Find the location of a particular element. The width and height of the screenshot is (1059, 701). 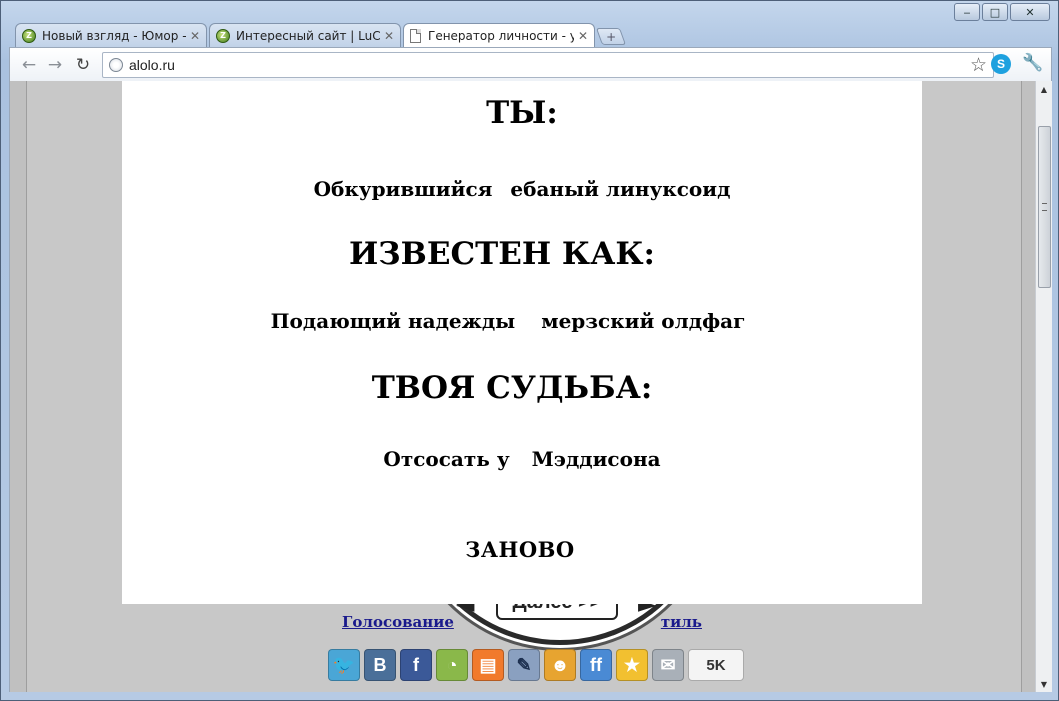

heading-you: ТЫ: is located at coordinates (522, 113).